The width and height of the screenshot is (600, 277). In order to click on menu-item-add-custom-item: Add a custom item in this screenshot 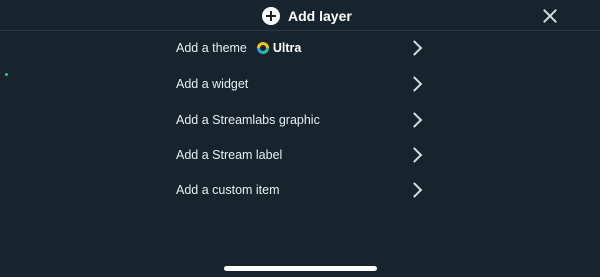, I will do `click(301, 190)`.